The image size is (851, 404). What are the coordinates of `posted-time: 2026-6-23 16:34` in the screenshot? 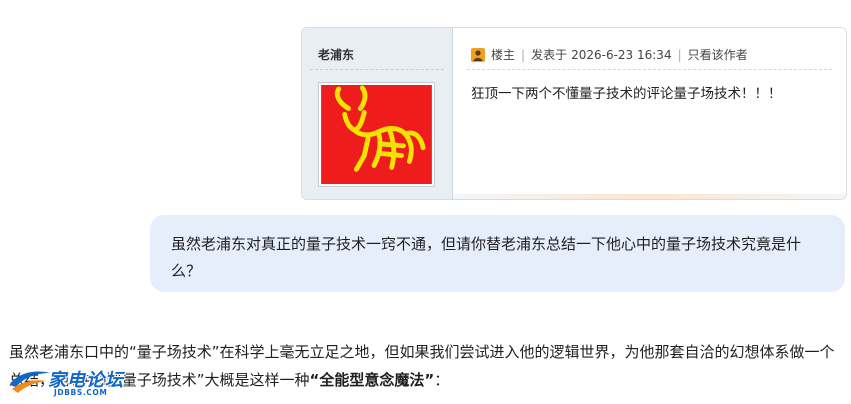 It's located at (621, 54).